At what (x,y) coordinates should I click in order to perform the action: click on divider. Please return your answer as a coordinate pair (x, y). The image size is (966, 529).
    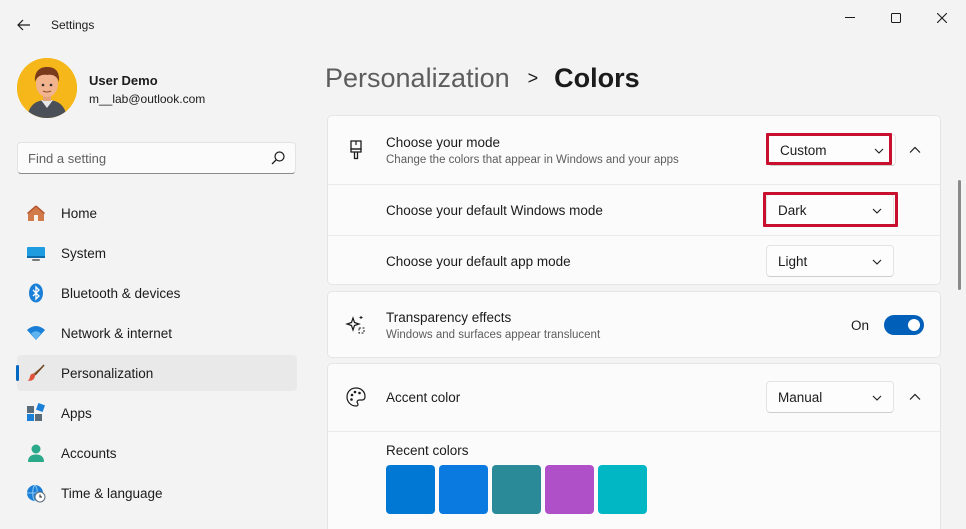
    Looking at the image, I should click on (634, 431).